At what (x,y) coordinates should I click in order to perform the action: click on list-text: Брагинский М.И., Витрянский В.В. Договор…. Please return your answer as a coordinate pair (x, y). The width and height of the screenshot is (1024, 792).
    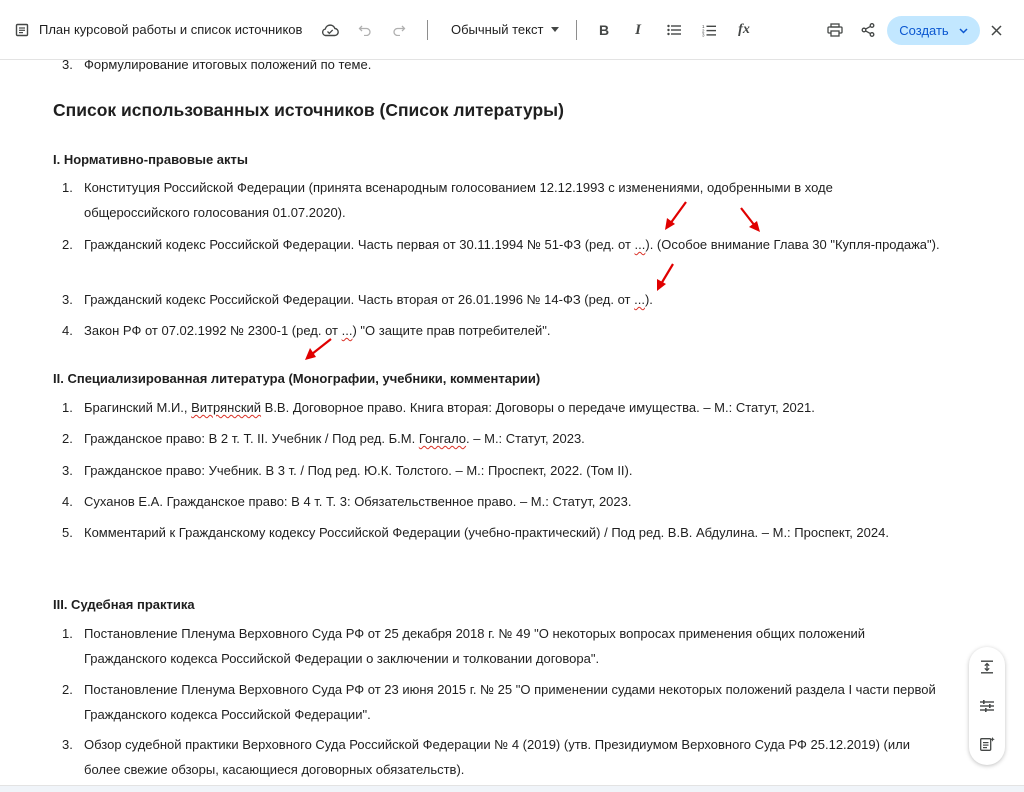
    Looking at the image, I should click on (513, 407).